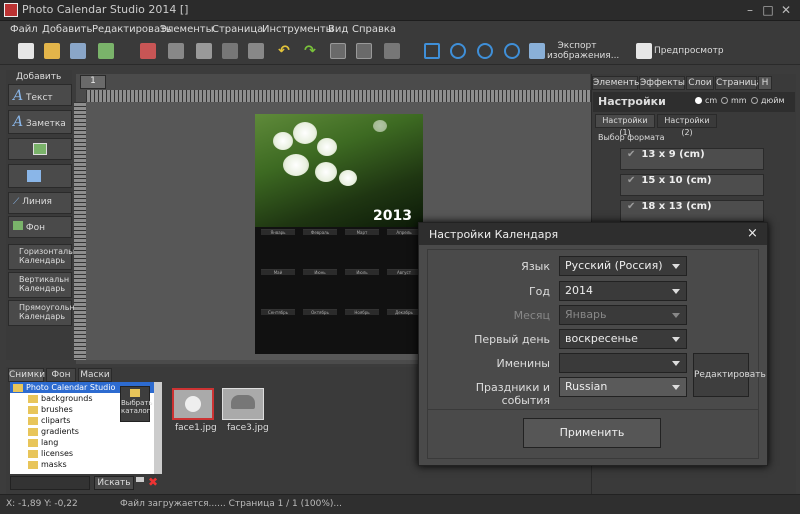  What do you see at coordinates (24, 29) in the screenshot?
I see `menu-file: Файл` at bounding box center [24, 29].